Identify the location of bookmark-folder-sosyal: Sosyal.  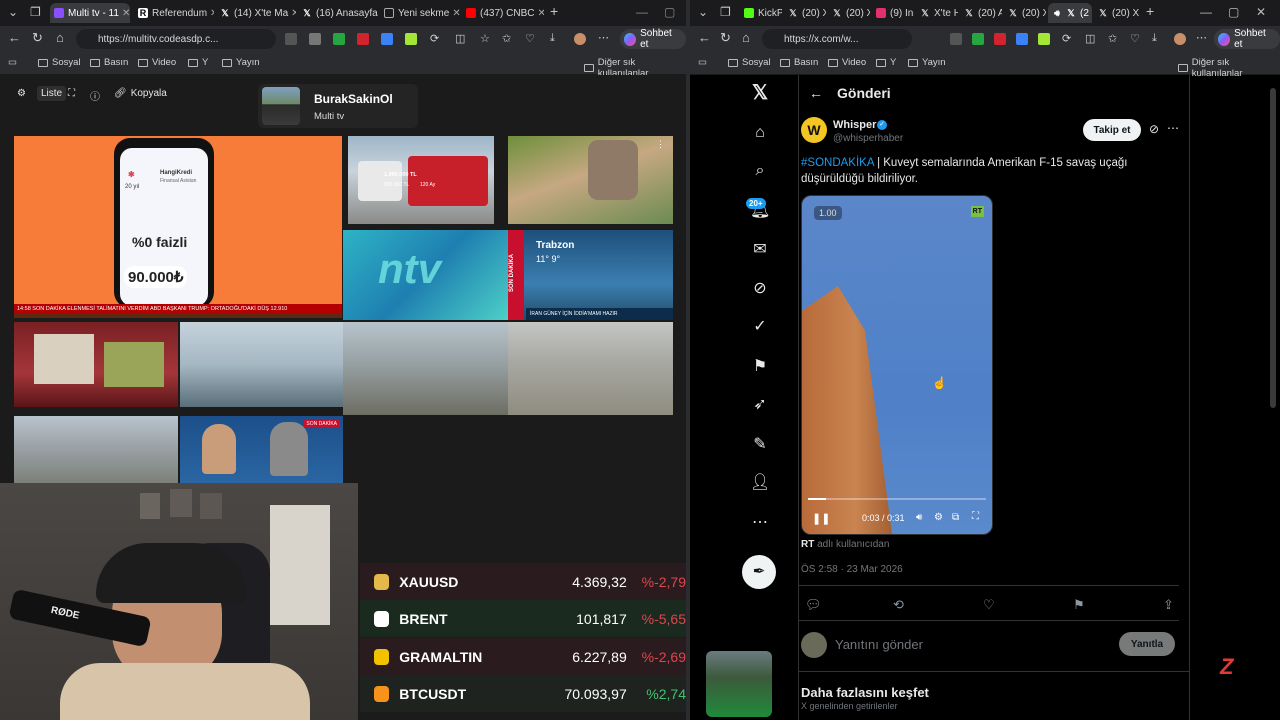
(749, 62).